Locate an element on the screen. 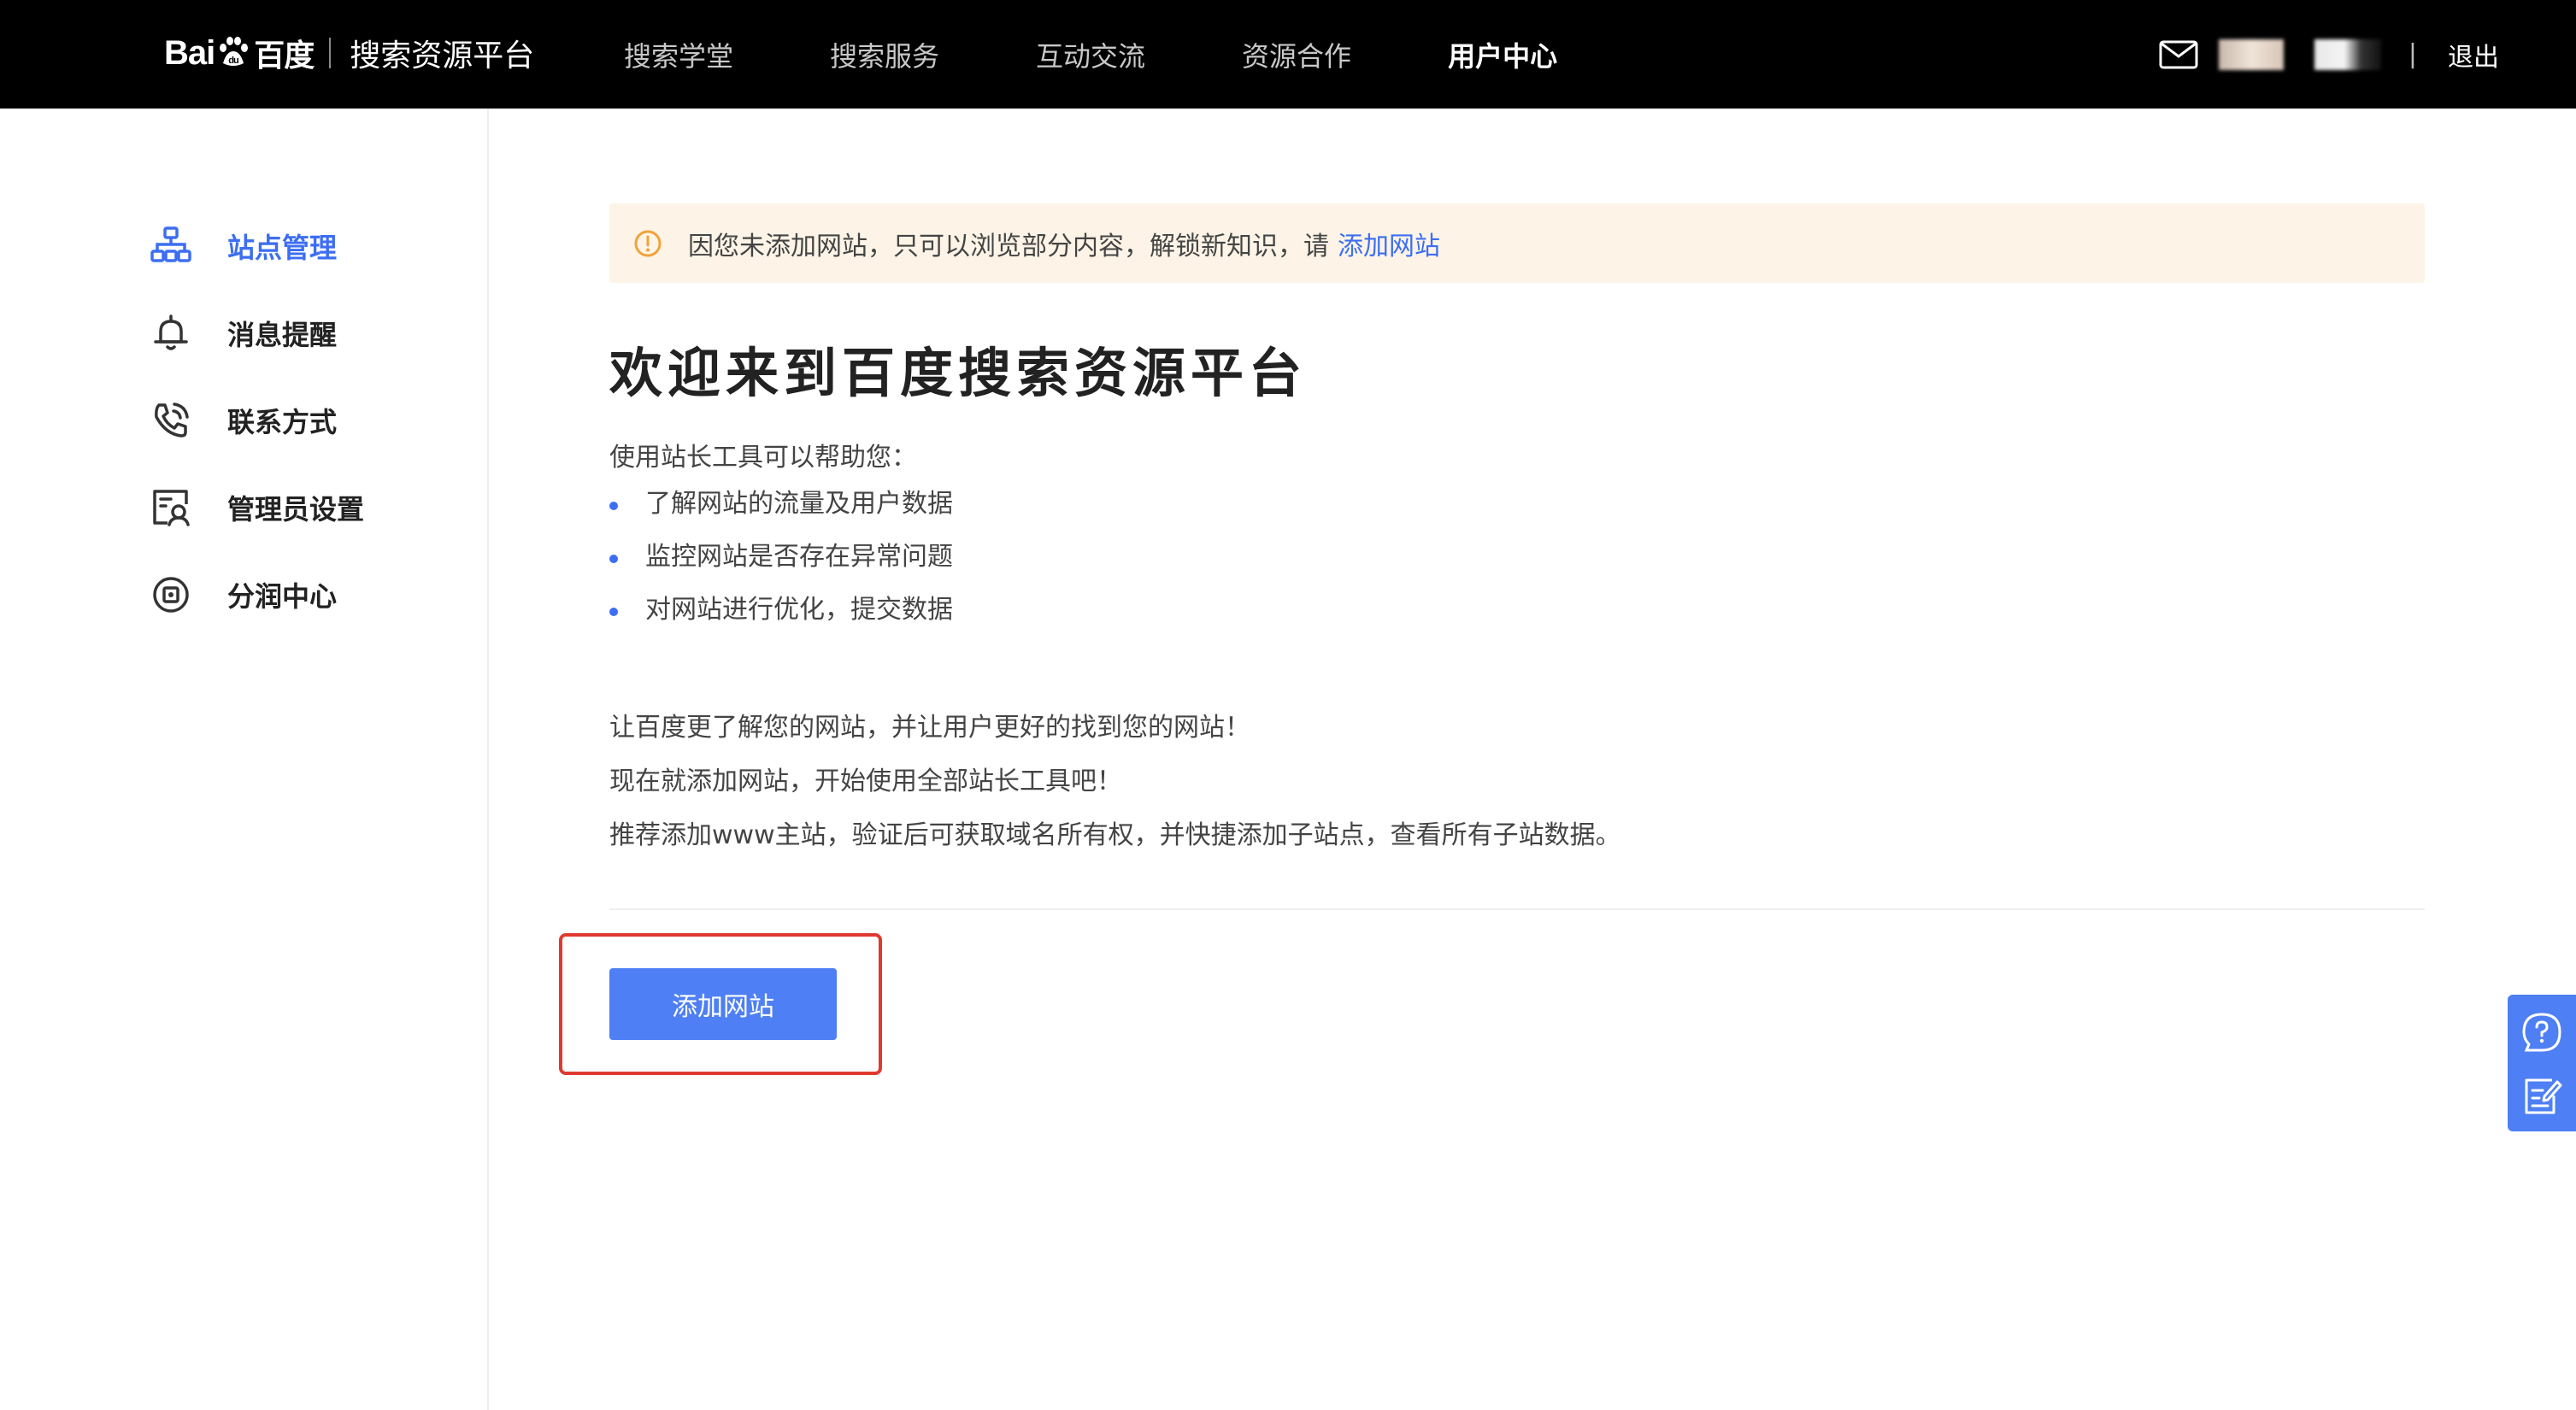  sidebar-item-label: 管理员设置 is located at coordinates (296, 509).